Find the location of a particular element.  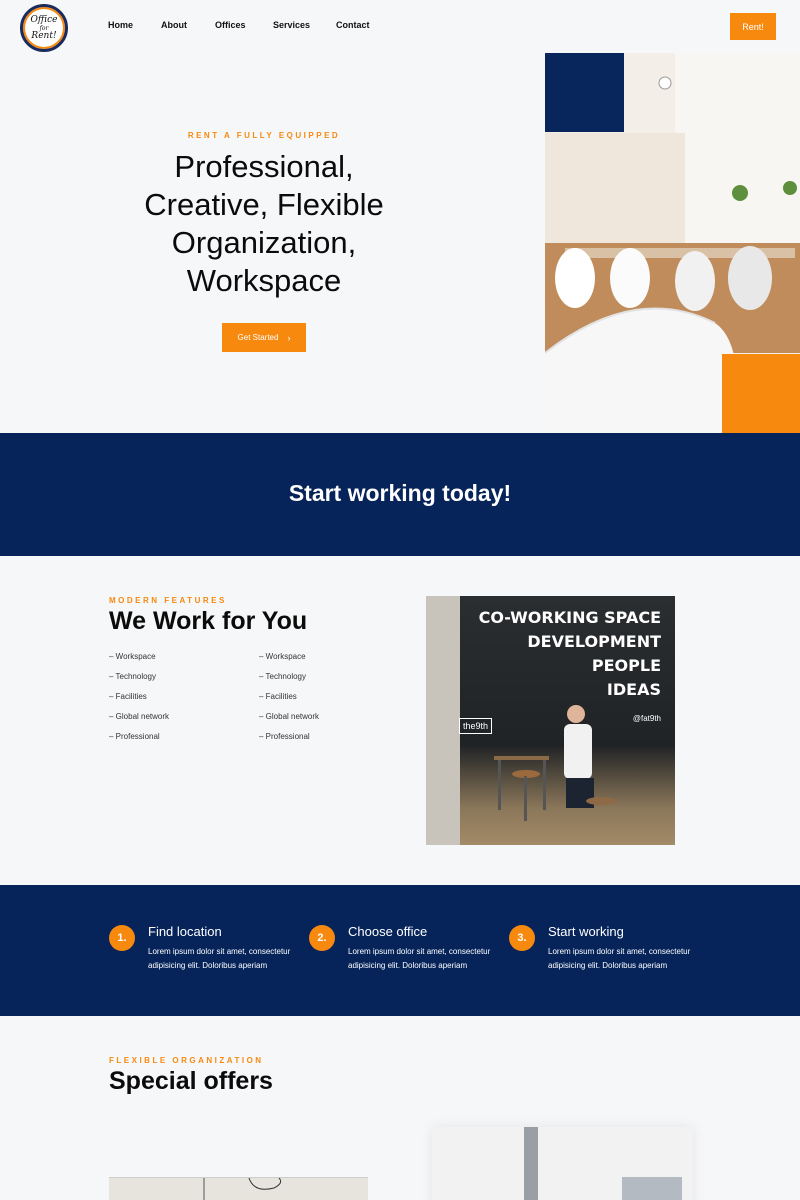

cta-band-title: Start working today! is located at coordinates (400, 493).